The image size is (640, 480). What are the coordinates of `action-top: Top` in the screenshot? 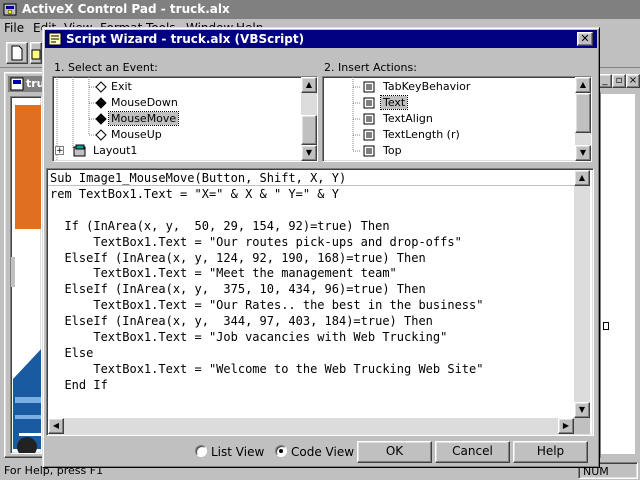 It's located at (463, 151).